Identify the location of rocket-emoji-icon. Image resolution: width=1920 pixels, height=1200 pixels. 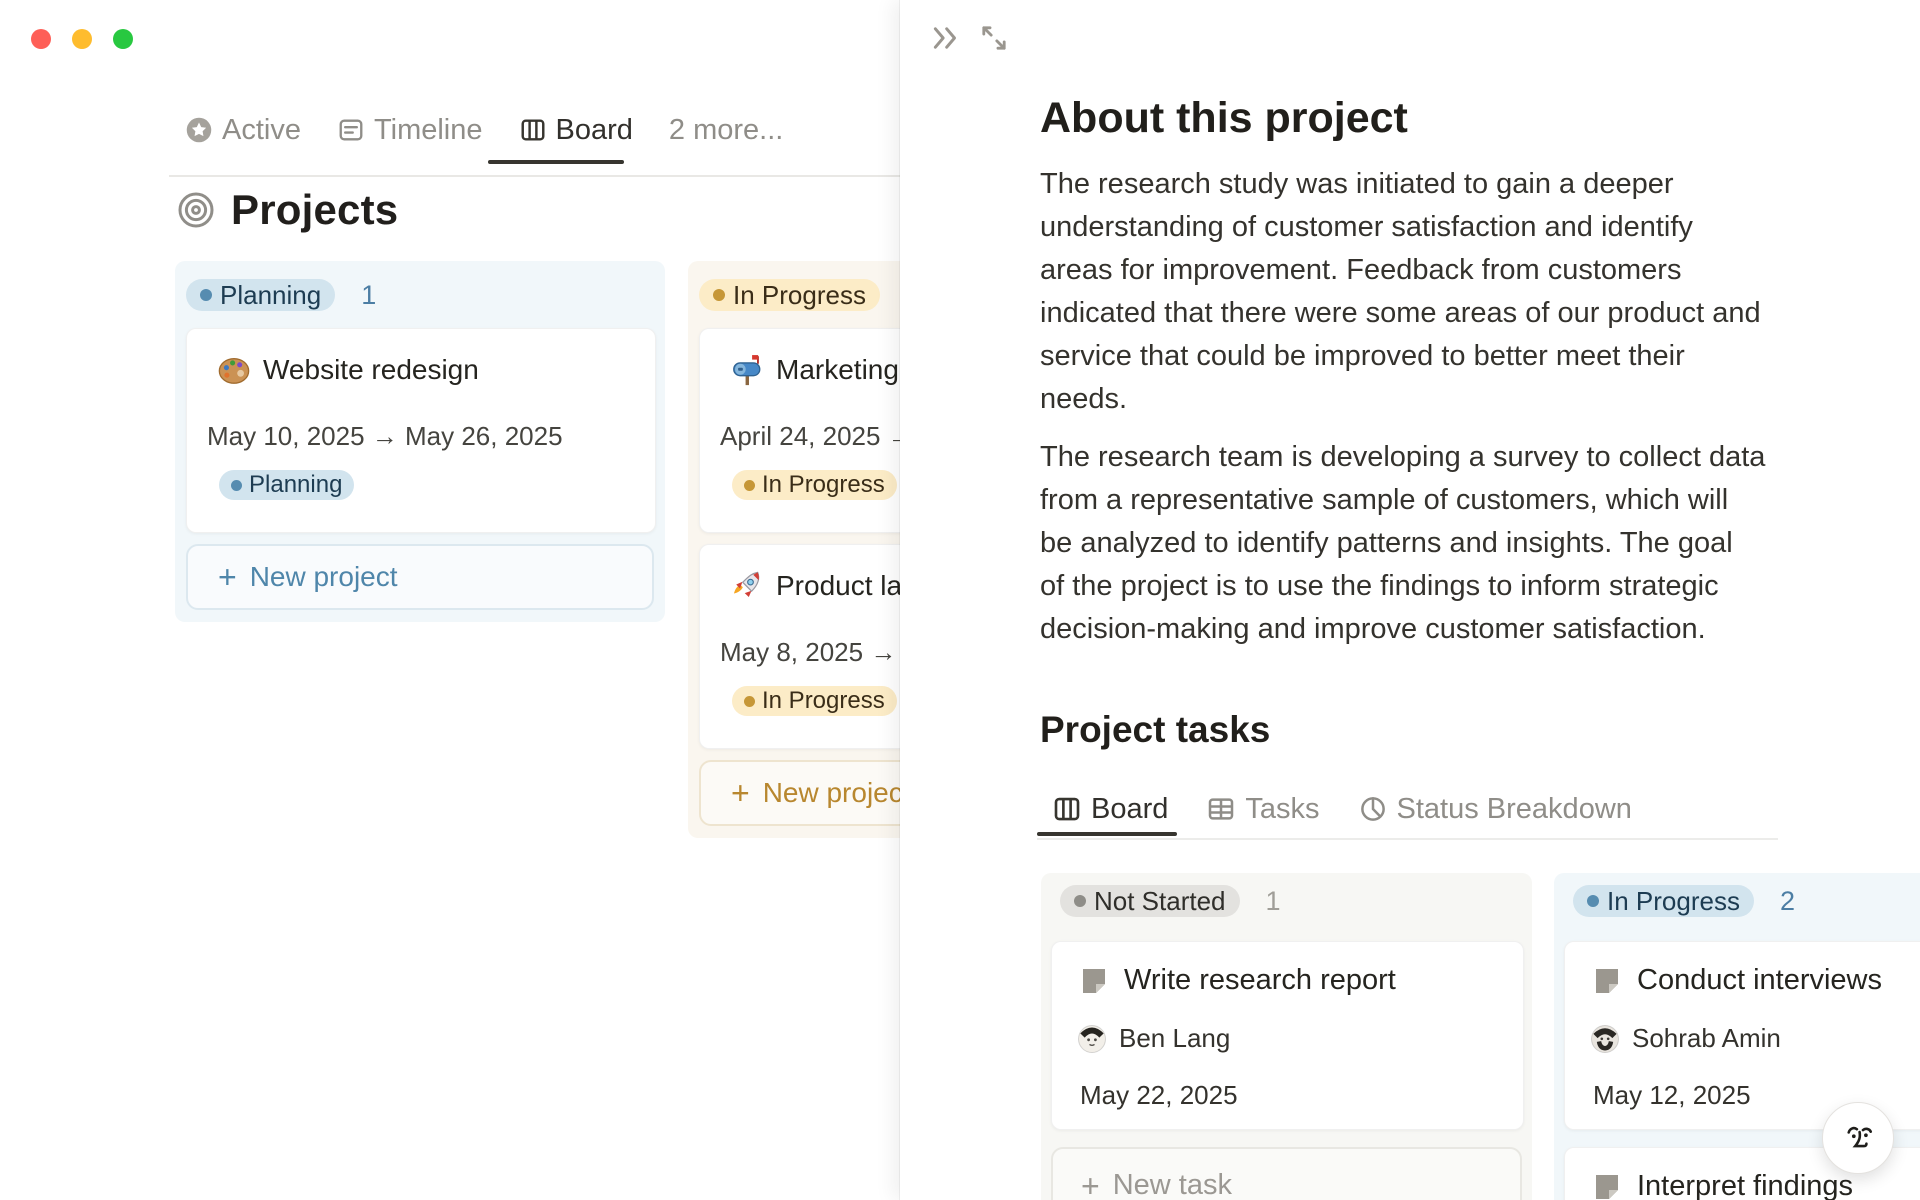
(747, 586).